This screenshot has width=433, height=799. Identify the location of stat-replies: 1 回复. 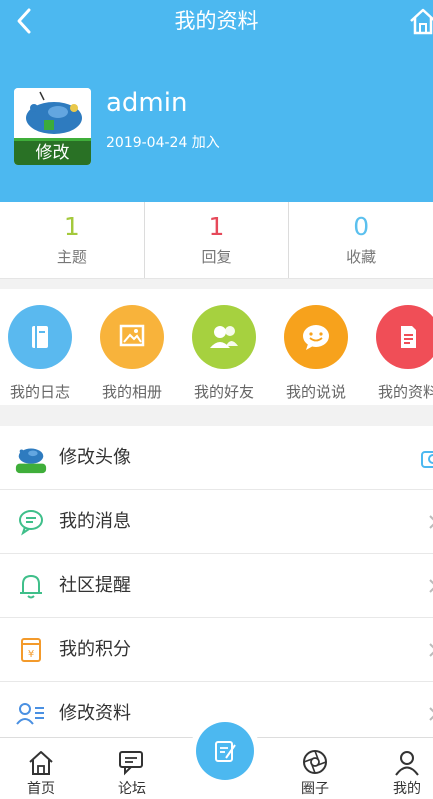
(217, 240).